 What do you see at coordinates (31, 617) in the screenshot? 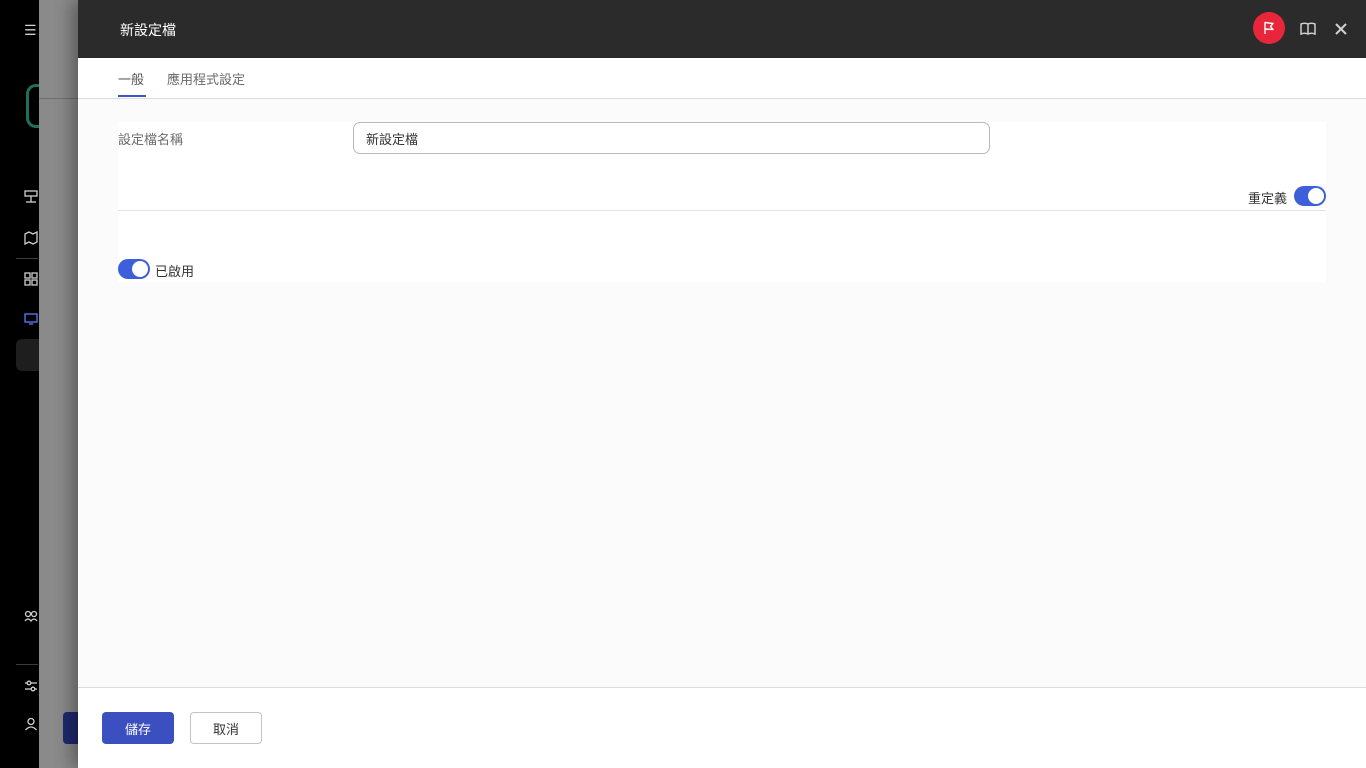
I see `users-icon` at bounding box center [31, 617].